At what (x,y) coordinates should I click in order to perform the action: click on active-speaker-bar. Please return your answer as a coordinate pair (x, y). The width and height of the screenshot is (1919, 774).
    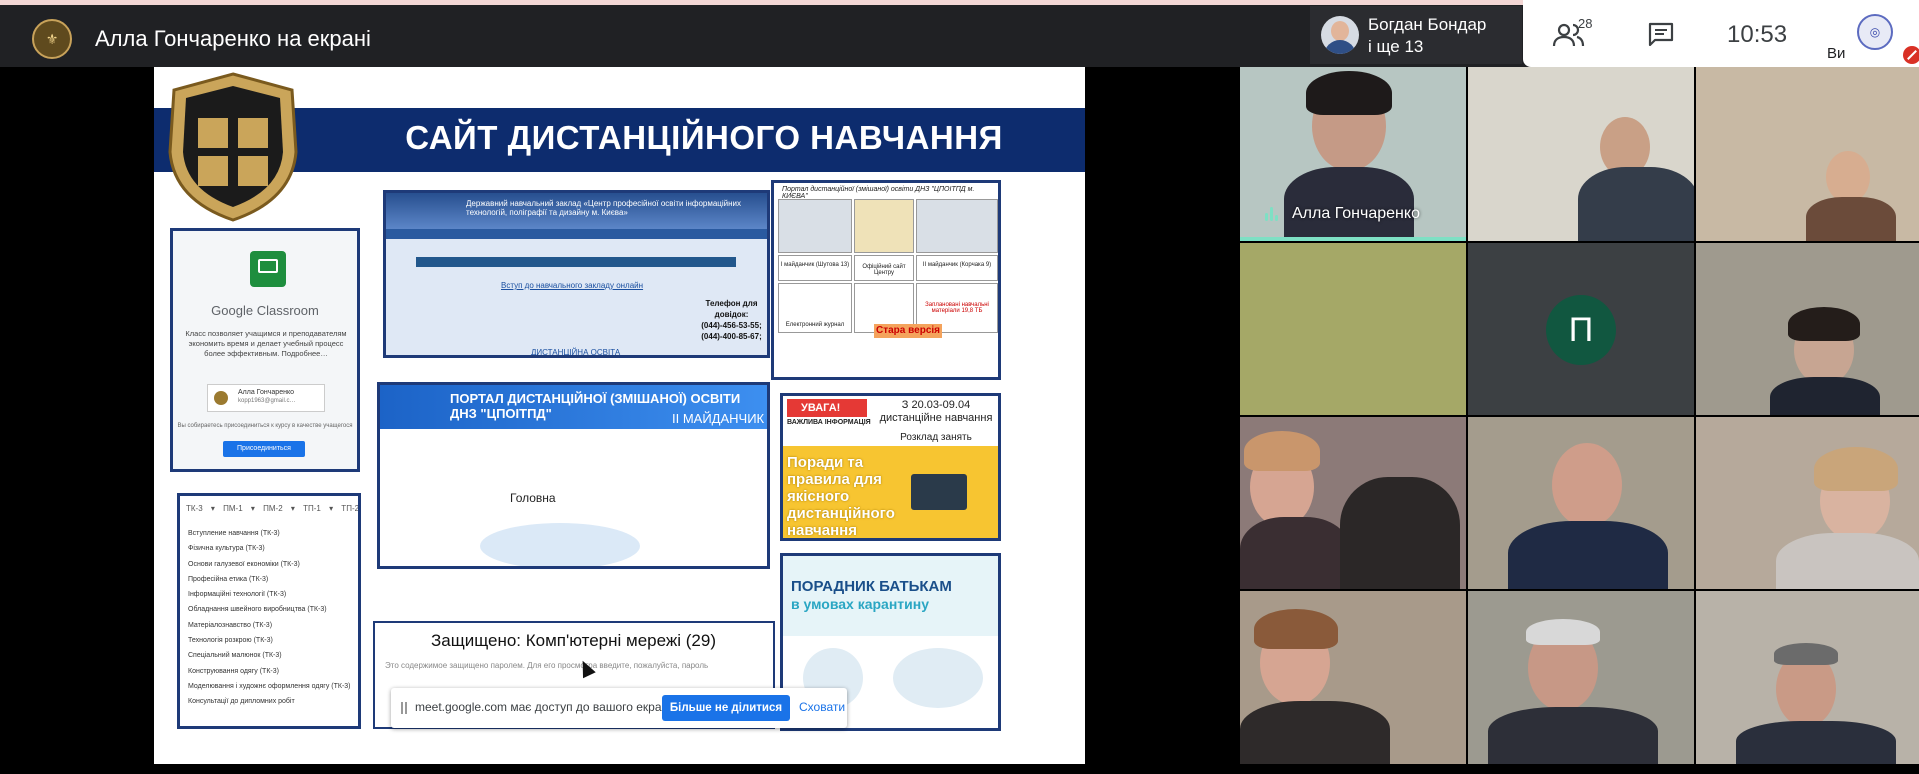
    Looking at the image, I should click on (1353, 239).